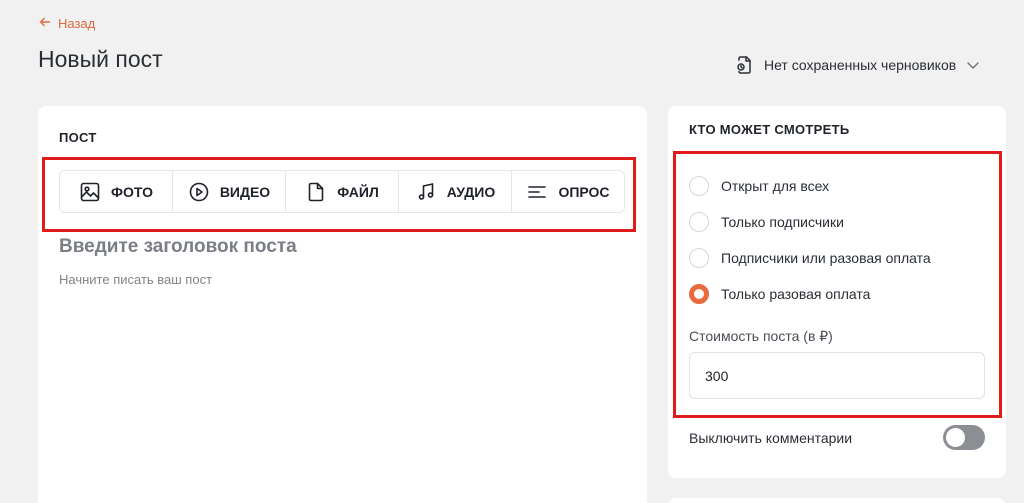  I want to click on draft-history-icon, so click(744, 65).